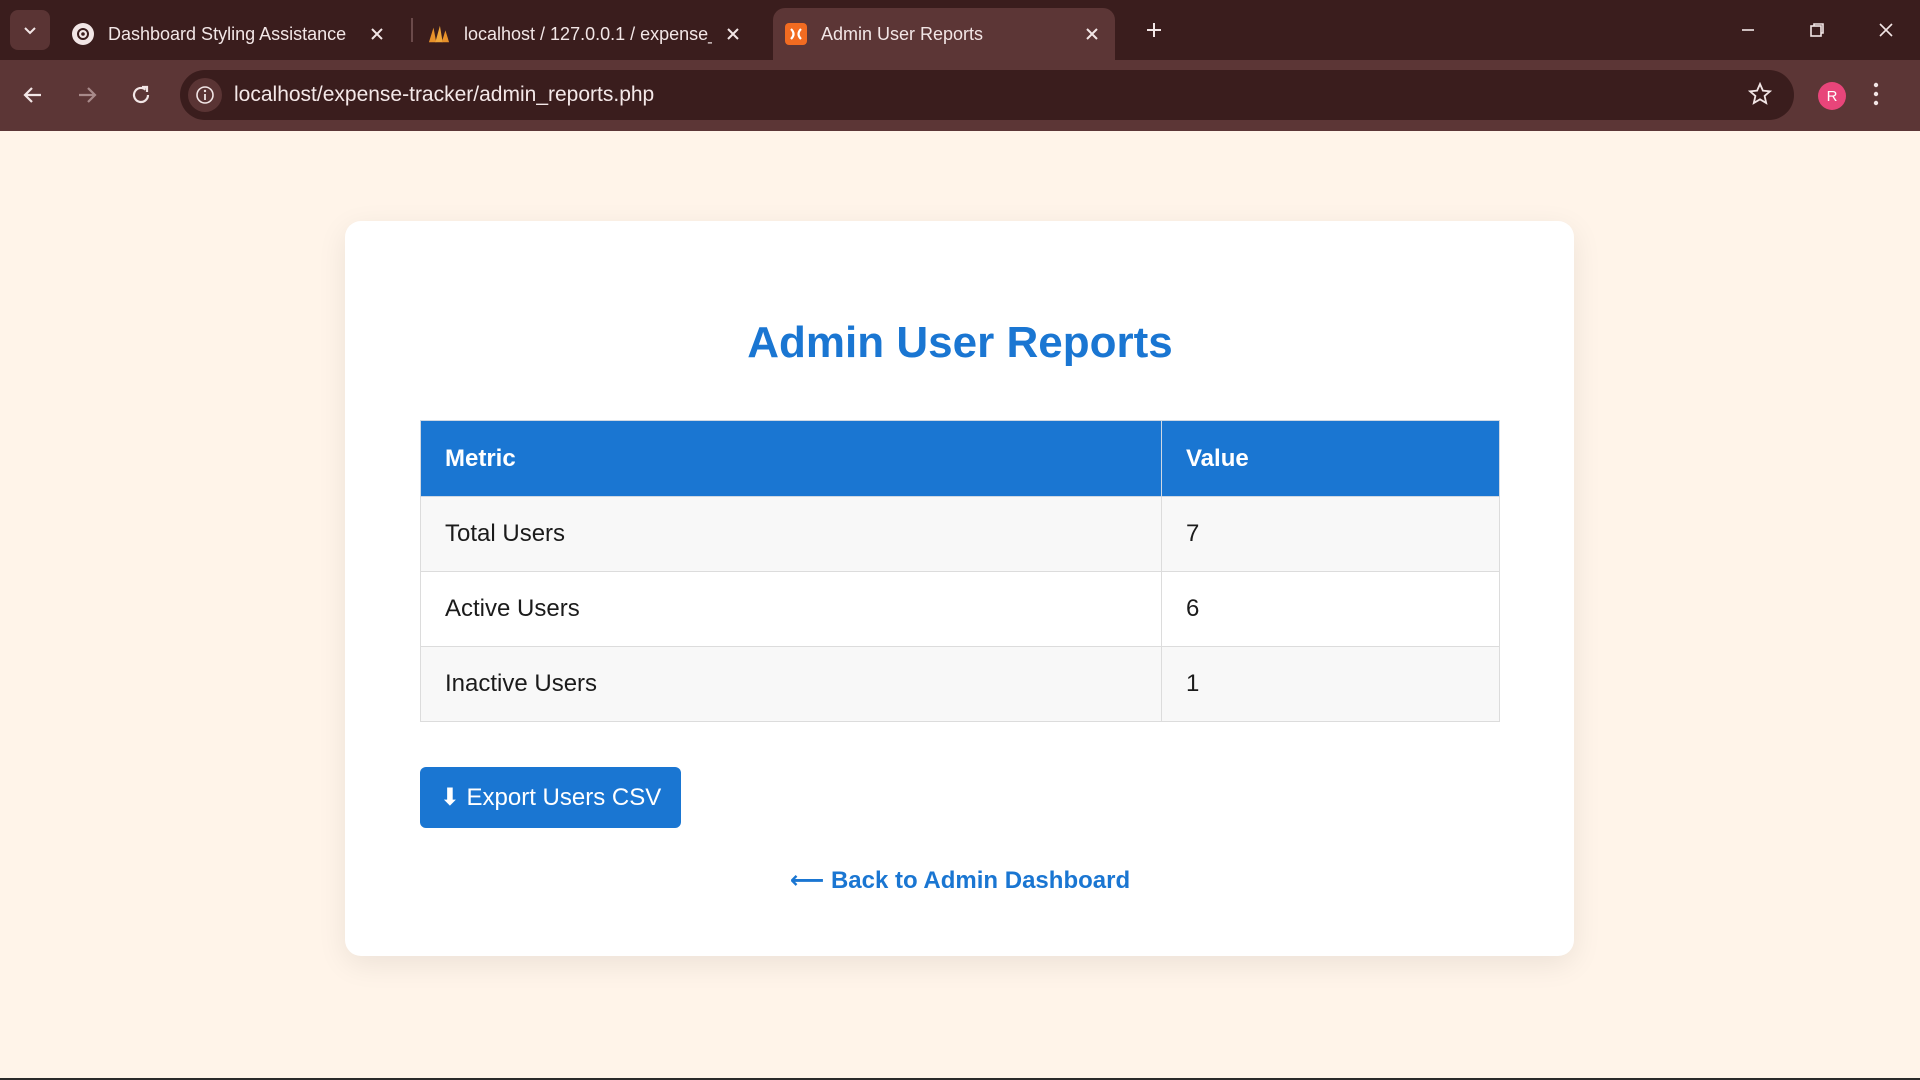 This screenshot has height=1080, width=1920. I want to click on tab-title: Dashboard Styling Assistance, so click(227, 33).